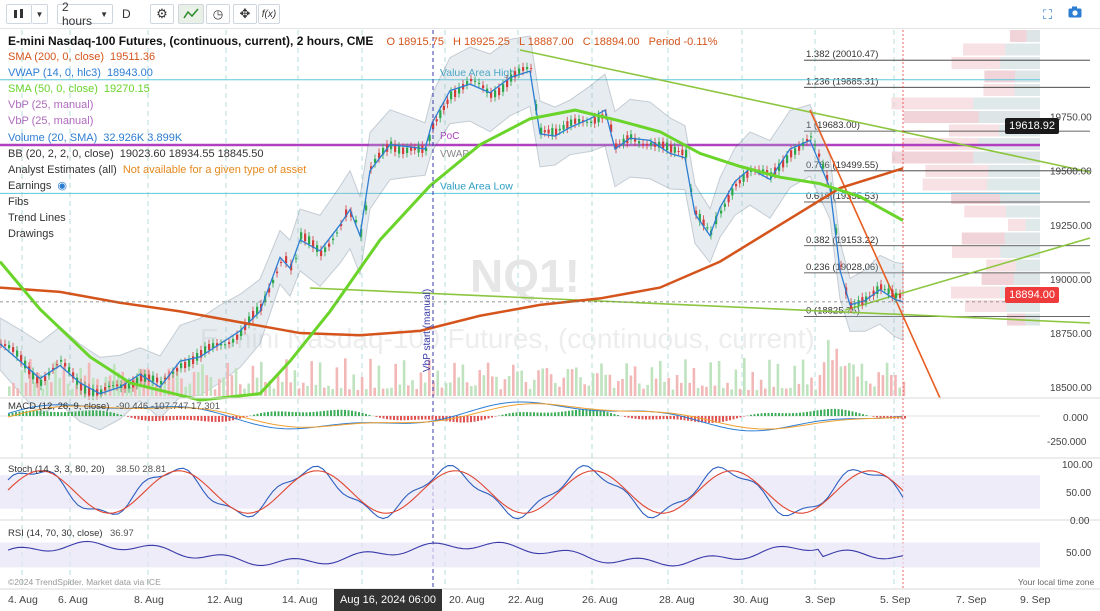 This screenshot has height=611, width=1100. What do you see at coordinates (269, 14) in the screenshot?
I see `fx-button: f(x)` at bounding box center [269, 14].